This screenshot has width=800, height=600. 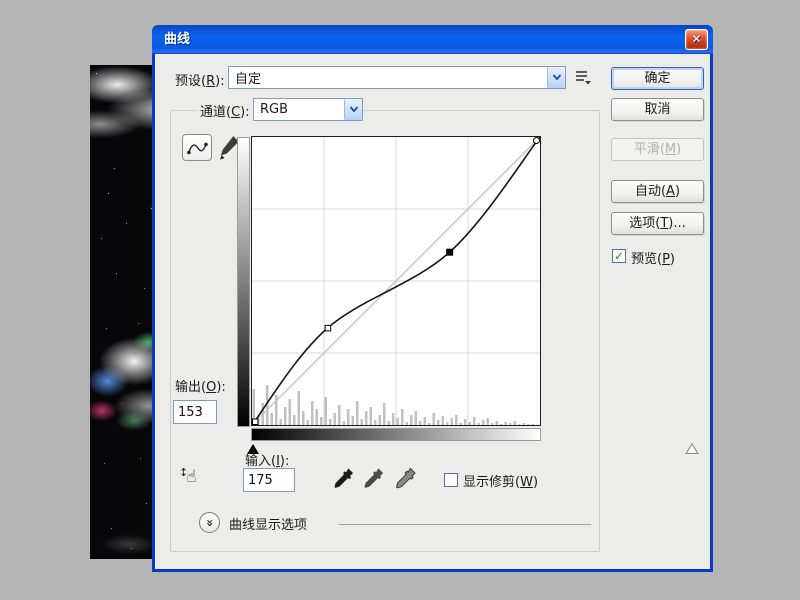 What do you see at coordinates (465, 524) in the screenshot?
I see `section-divider` at bounding box center [465, 524].